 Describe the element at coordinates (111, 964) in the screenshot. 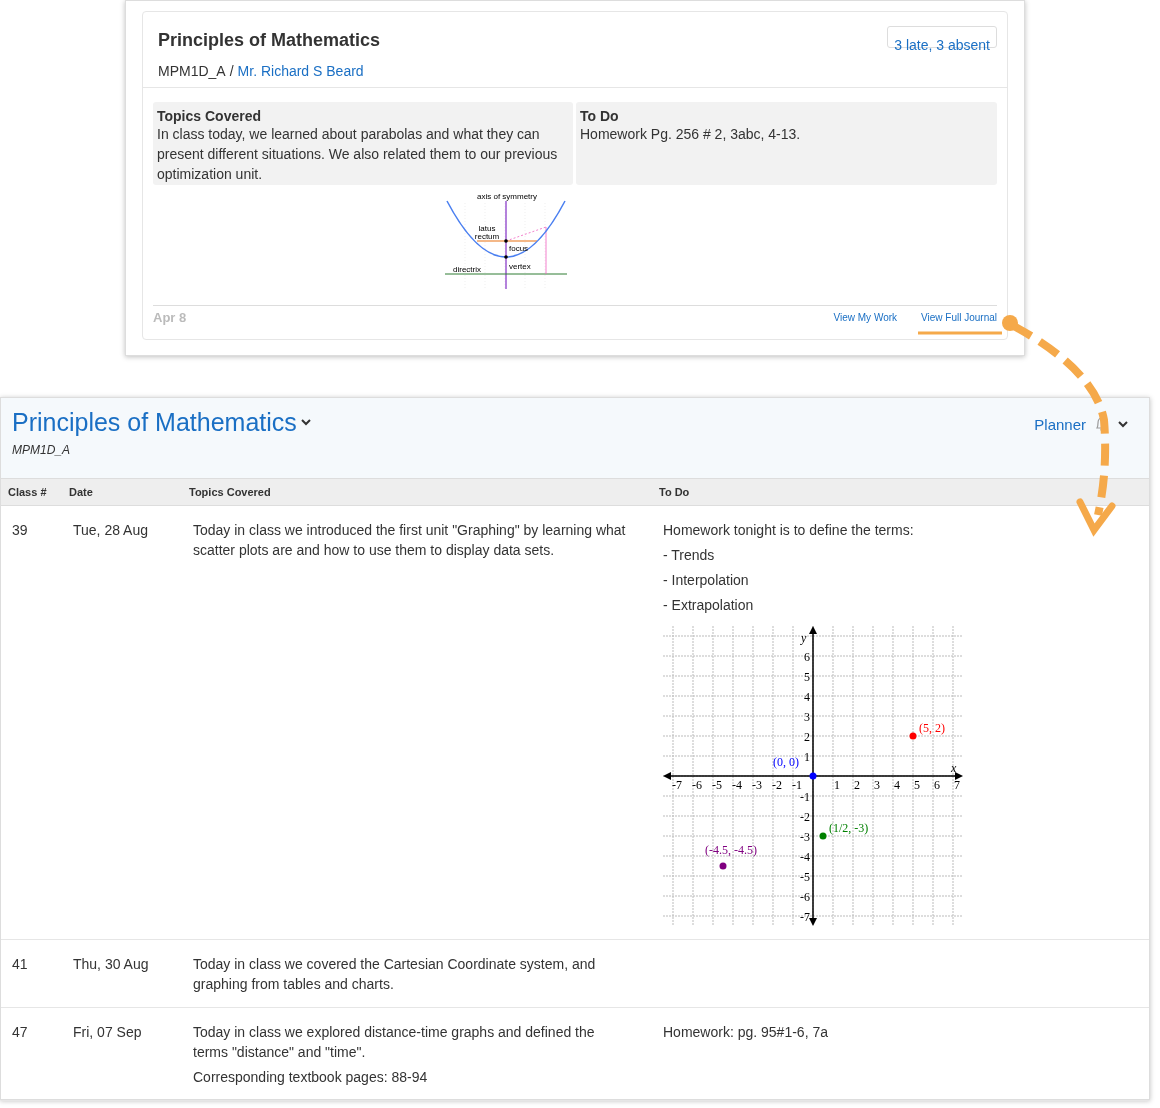

I see `entry-date: Thu, 30 Aug` at that location.